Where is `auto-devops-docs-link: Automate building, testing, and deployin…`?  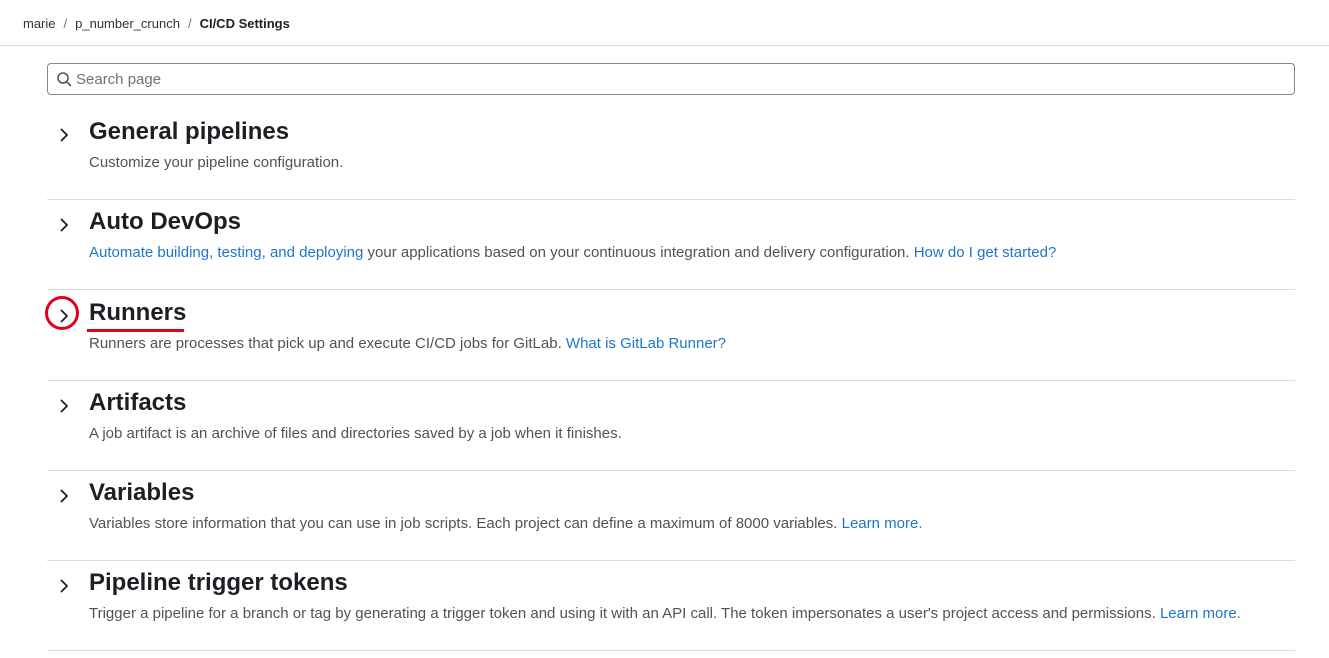 auto-devops-docs-link: Automate building, testing, and deployin… is located at coordinates (226, 252).